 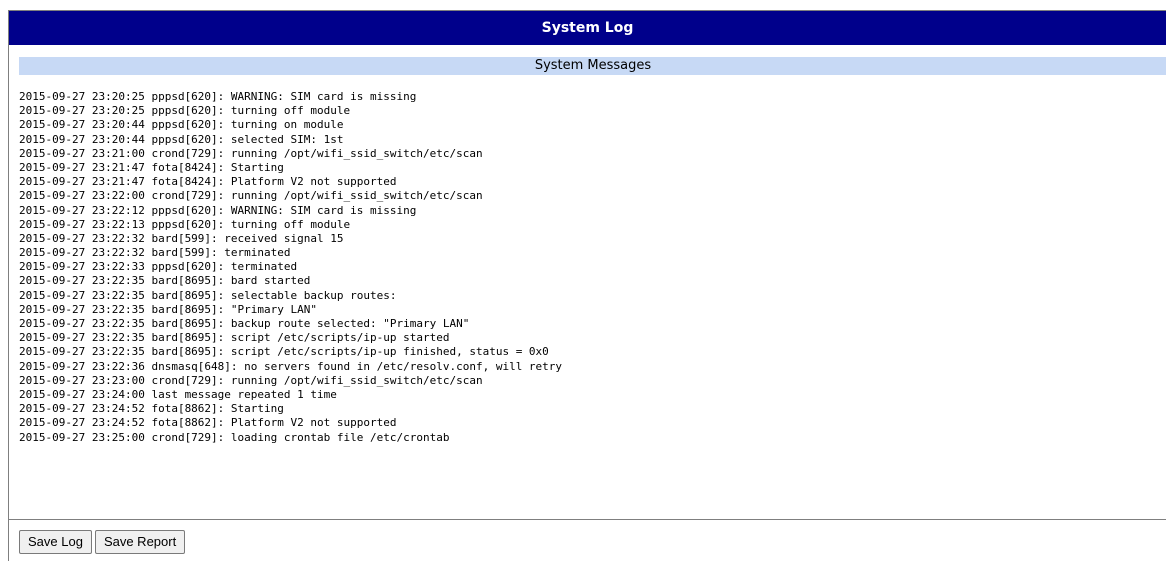 I want to click on footer-divider, so click(x=587, y=519).